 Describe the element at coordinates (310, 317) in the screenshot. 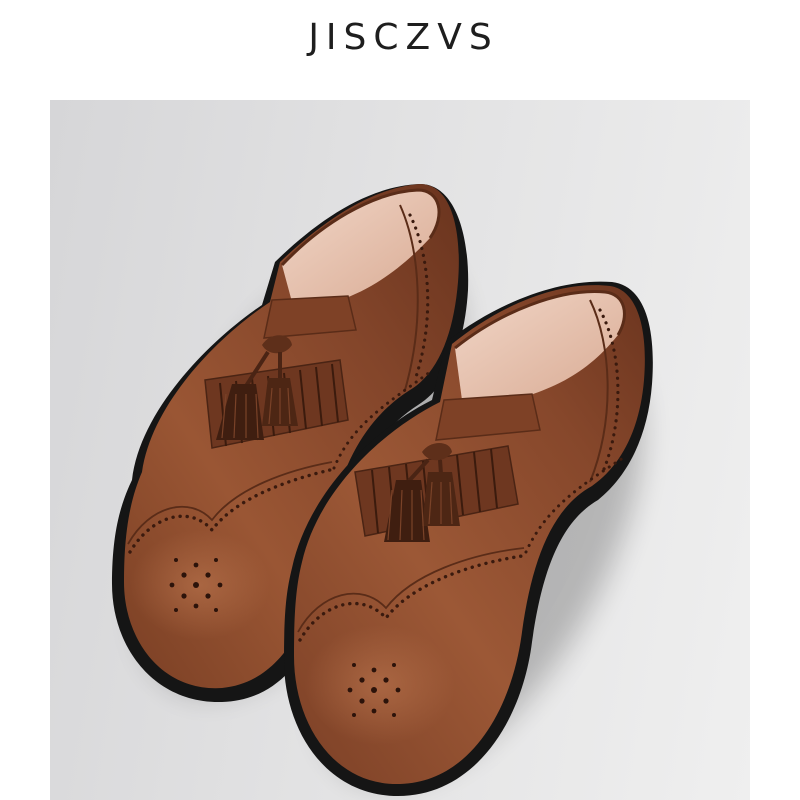

I see `left-shoe-vamp-strap` at that location.